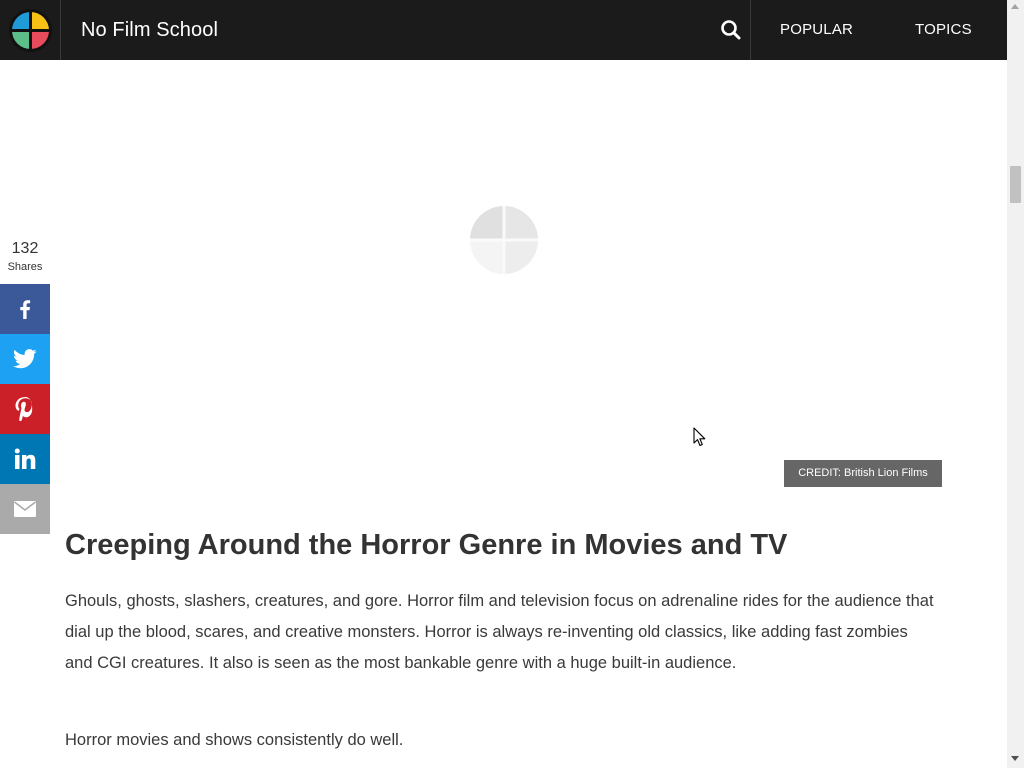  I want to click on loading-spinner-icon, so click(504, 240).